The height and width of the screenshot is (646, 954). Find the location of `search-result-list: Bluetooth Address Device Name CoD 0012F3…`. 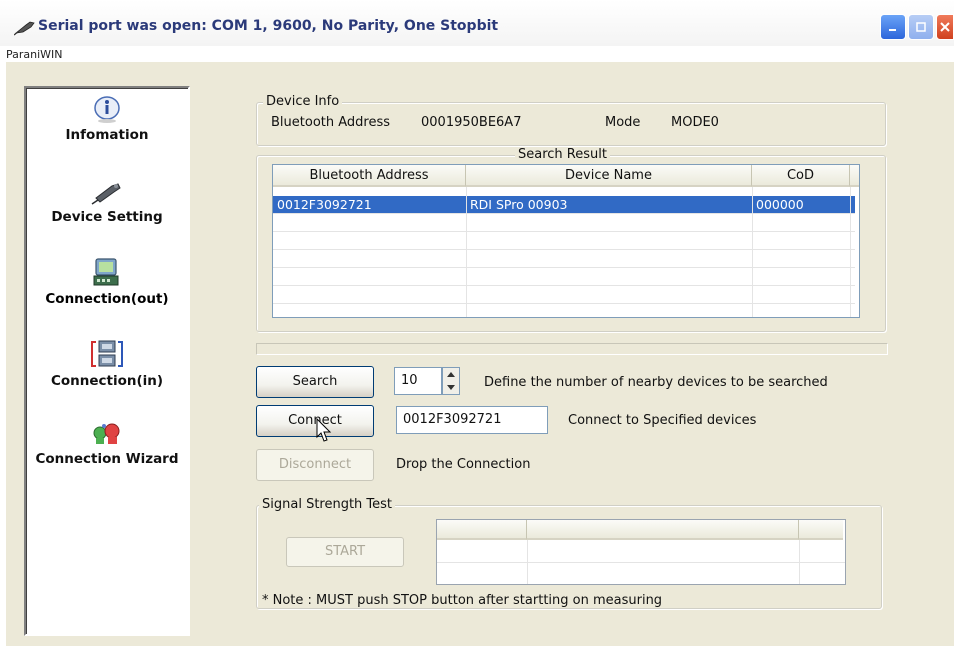

search-result-list: Bluetooth Address Device Name CoD 0012F3… is located at coordinates (566, 241).